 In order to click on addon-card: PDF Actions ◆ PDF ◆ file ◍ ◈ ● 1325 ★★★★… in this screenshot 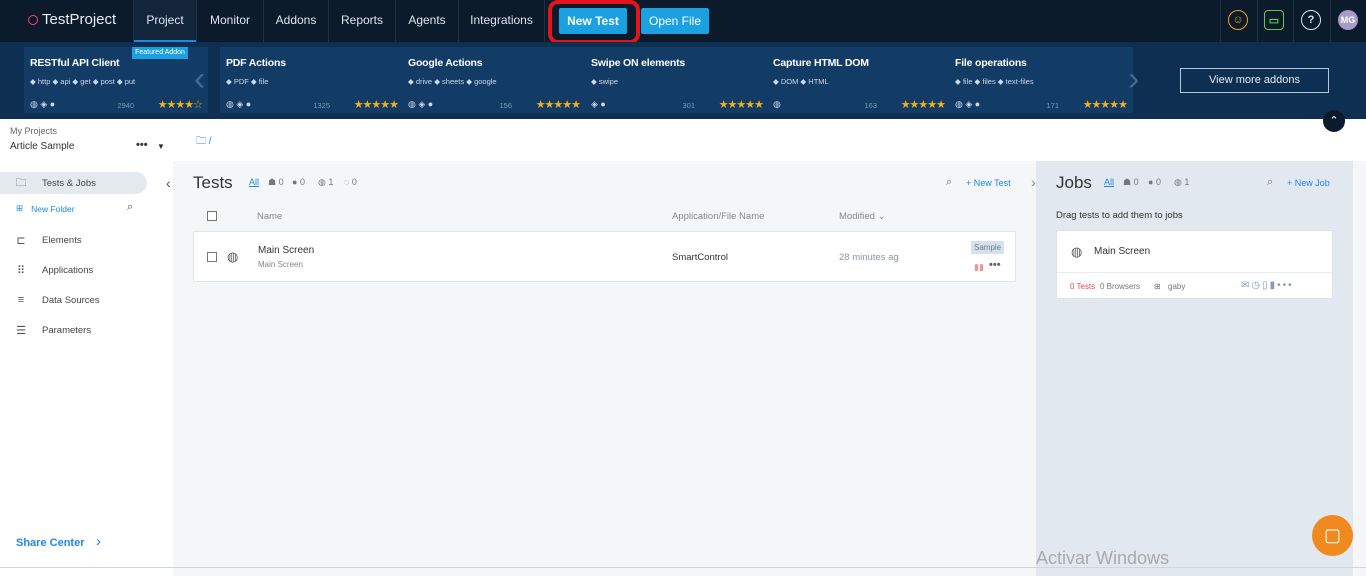, I will do `click(312, 80)`.